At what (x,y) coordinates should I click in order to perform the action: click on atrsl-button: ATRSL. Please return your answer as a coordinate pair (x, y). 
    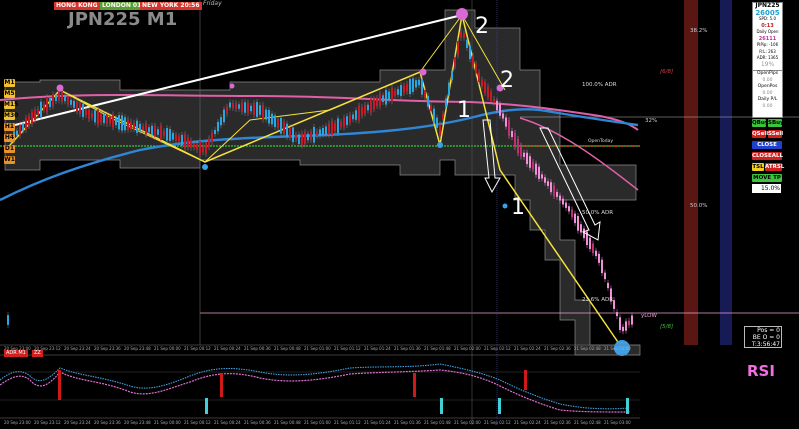
    Looking at the image, I should click on (774, 167).